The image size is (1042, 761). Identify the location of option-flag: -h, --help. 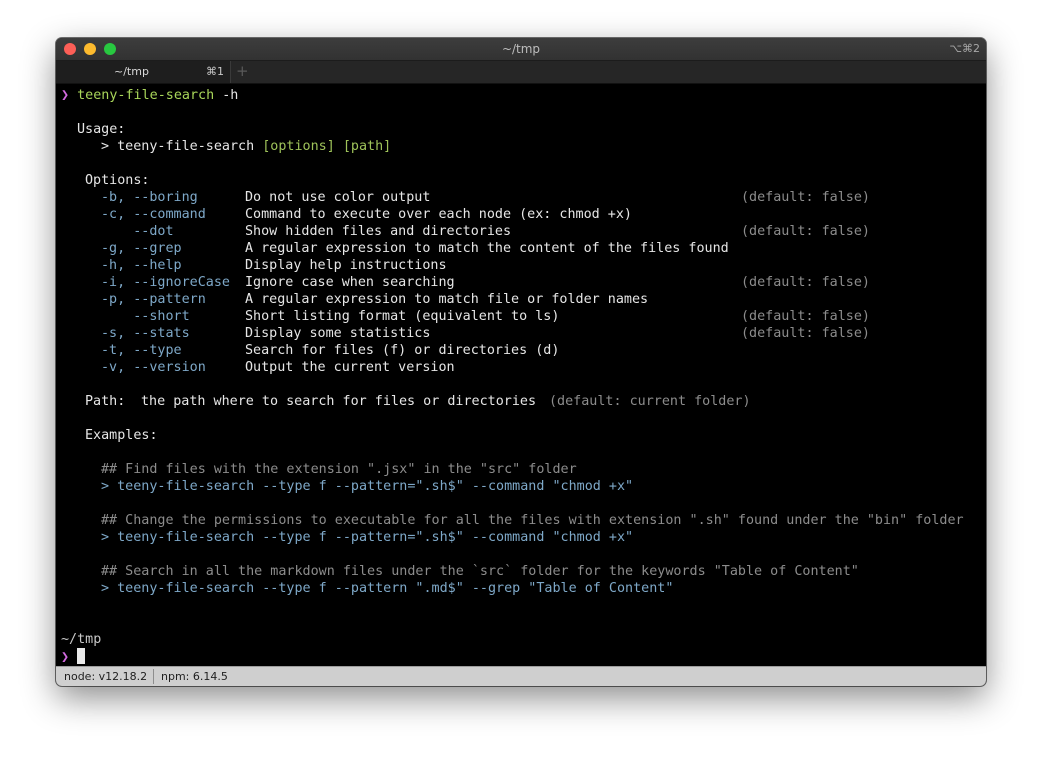
(141, 265).